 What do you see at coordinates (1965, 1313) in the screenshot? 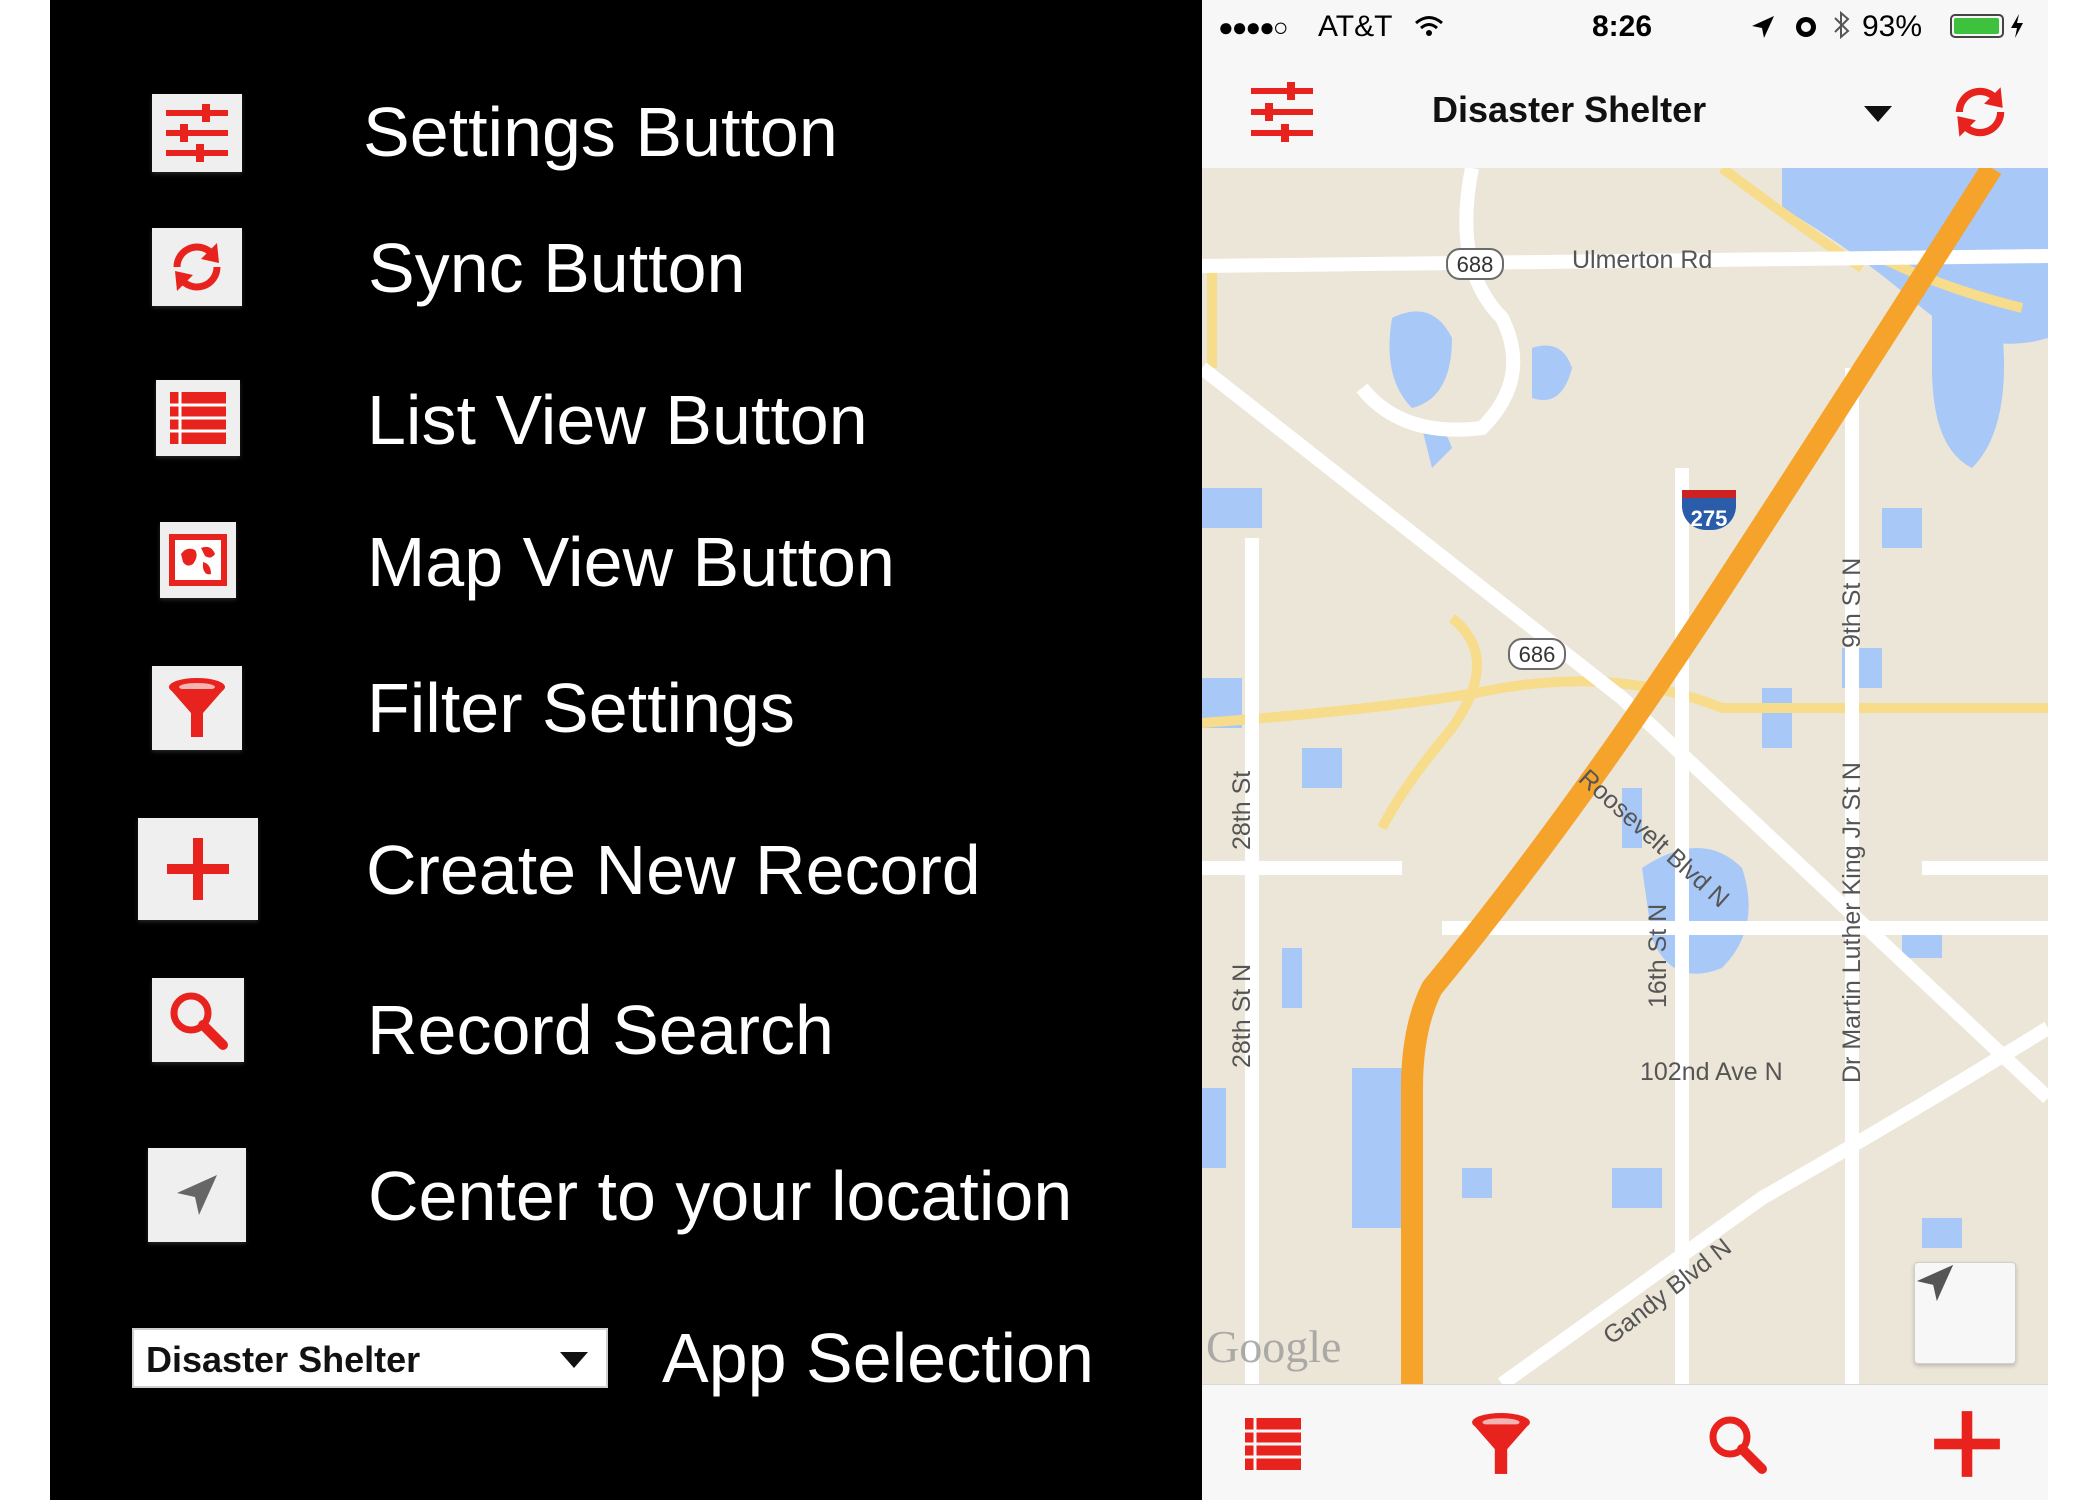
I see `center-location-button` at bounding box center [1965, 1313].